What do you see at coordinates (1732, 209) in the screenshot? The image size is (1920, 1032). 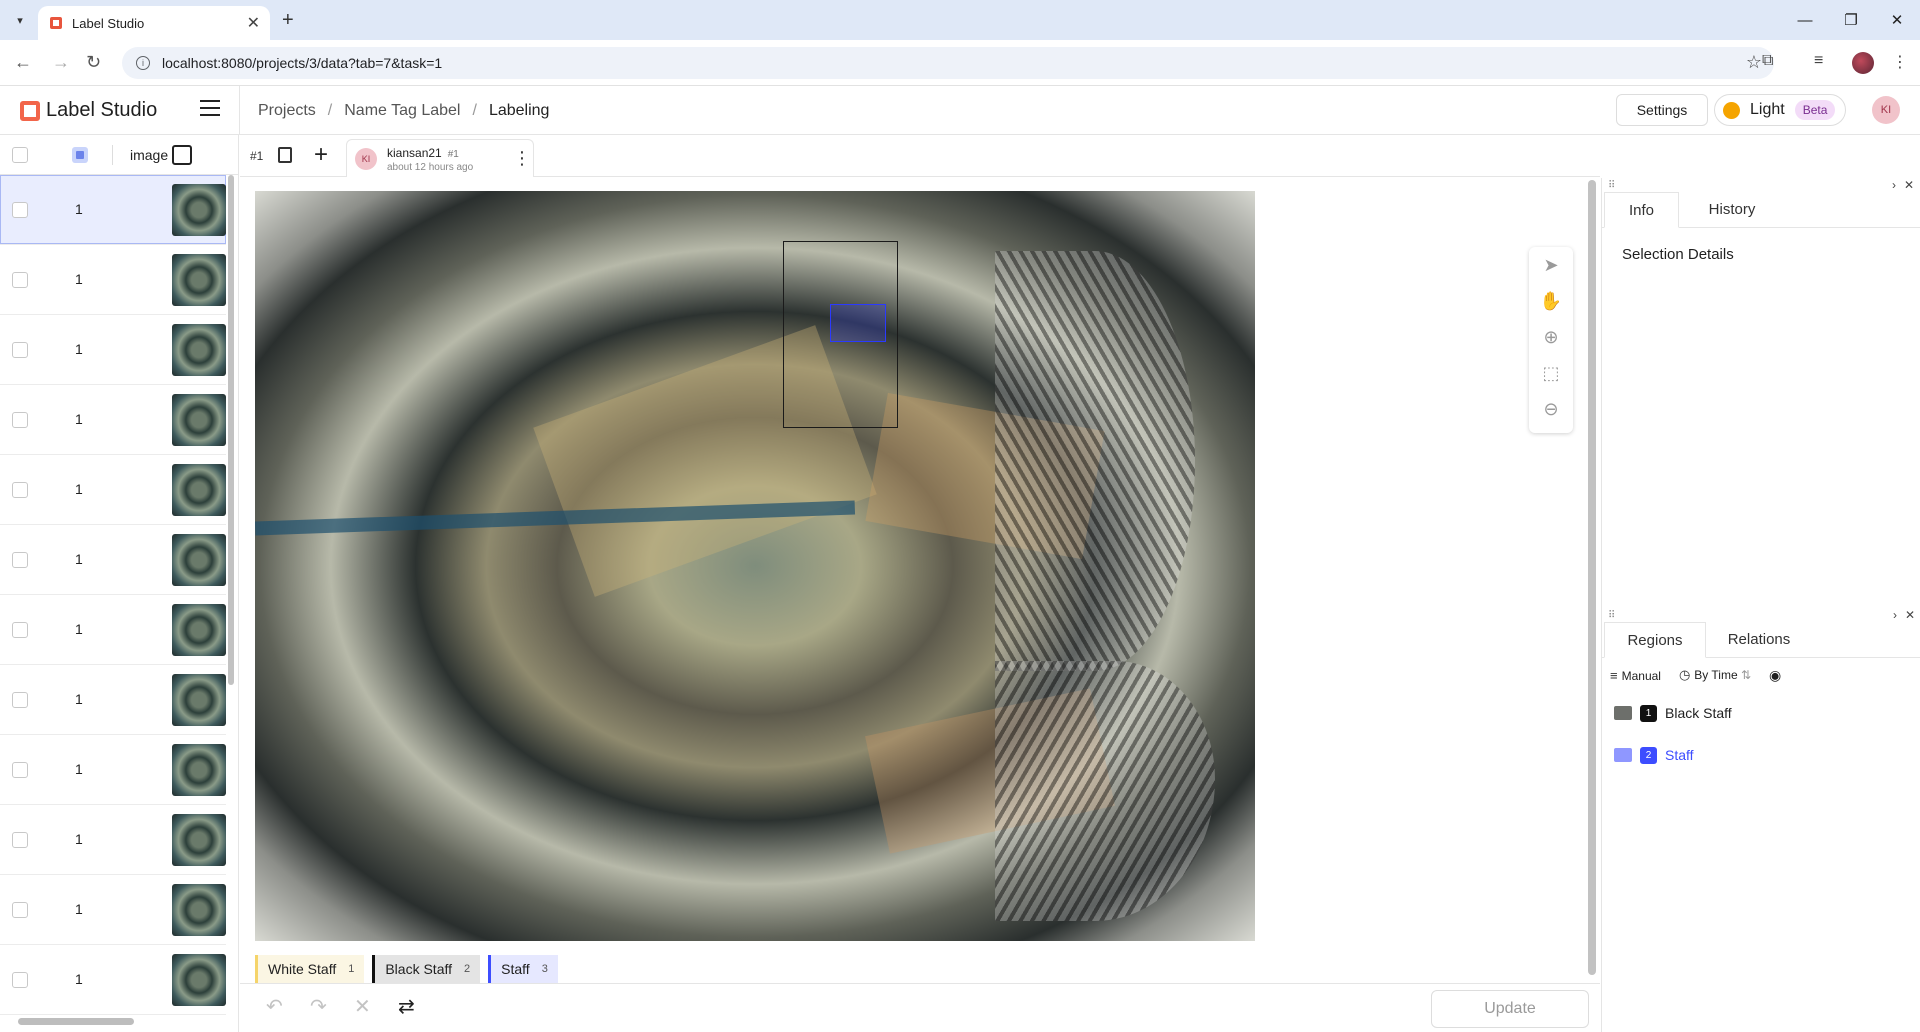 I see `tab-history: History` at bounding box center [1732, 209].